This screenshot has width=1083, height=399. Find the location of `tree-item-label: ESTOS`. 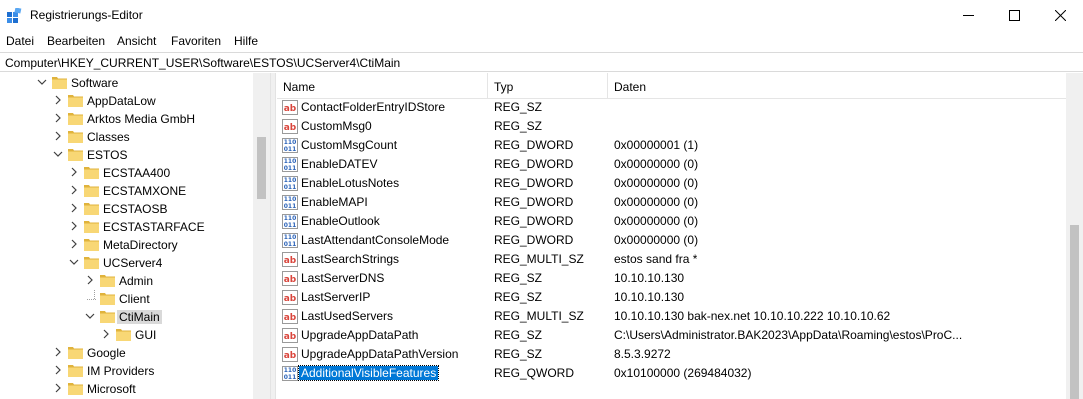

tree-item-label: ESTOS is located at coordinates (107, 155).